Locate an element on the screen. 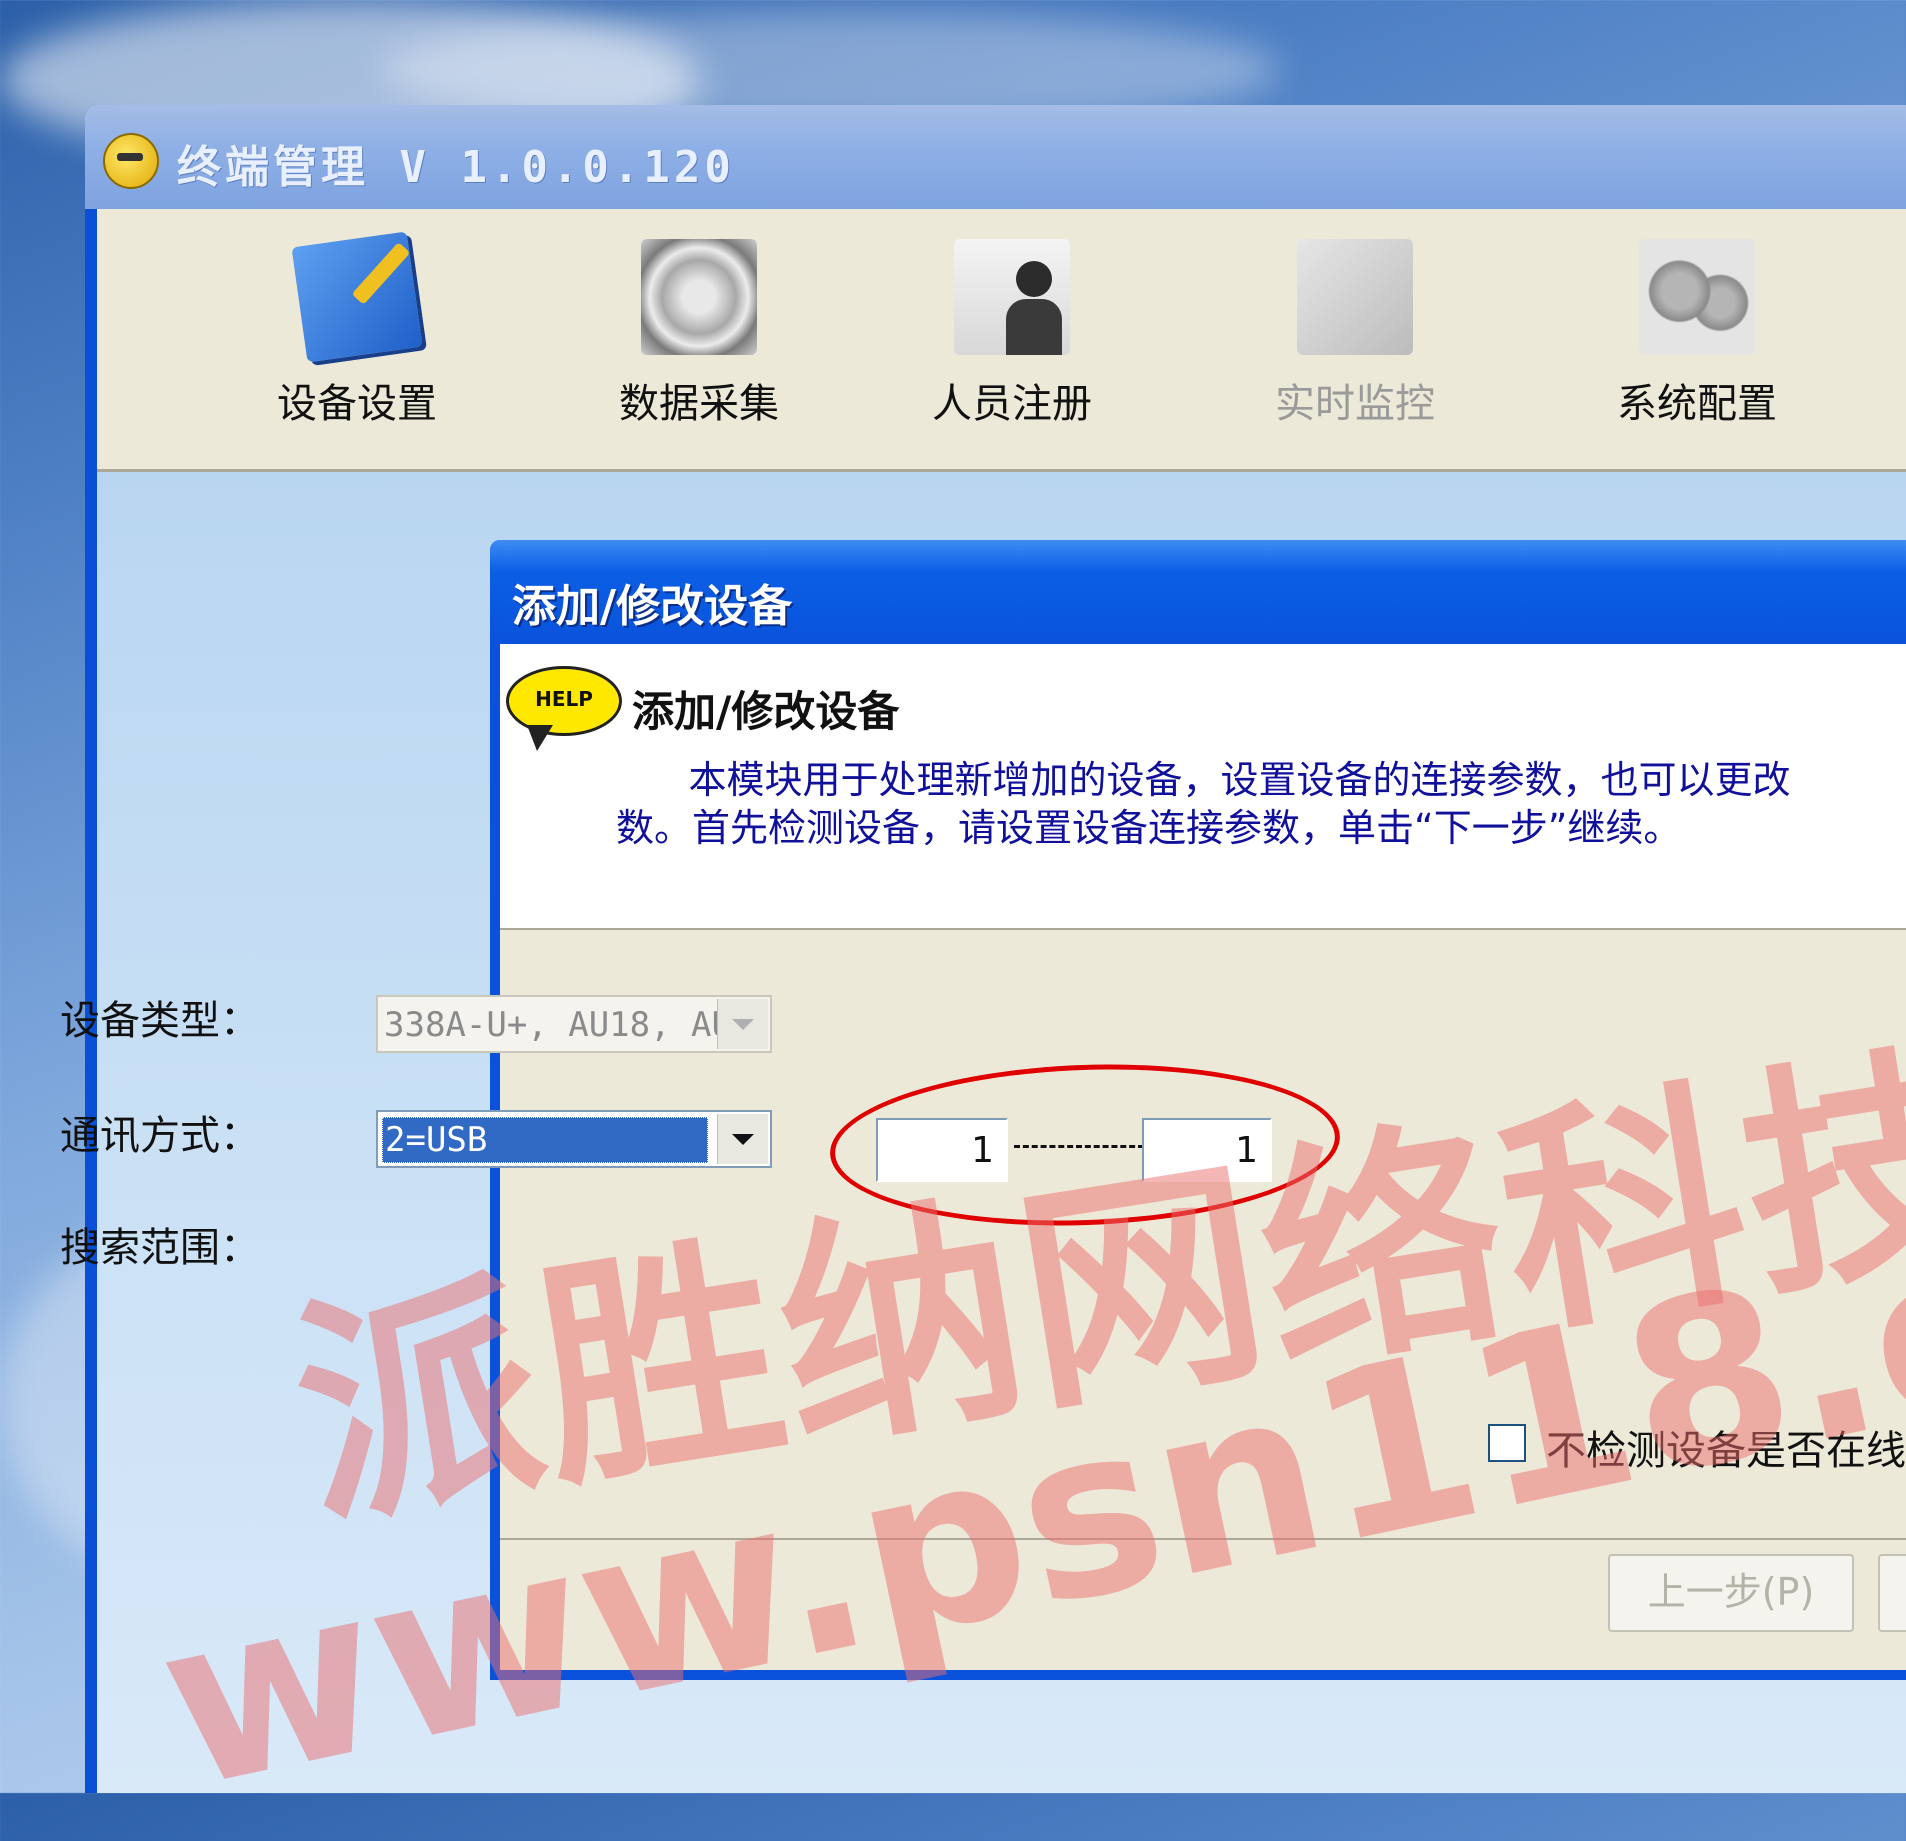  window-title: 终端管理 V 1.0.0.120 is located at coordinates (456, 167).